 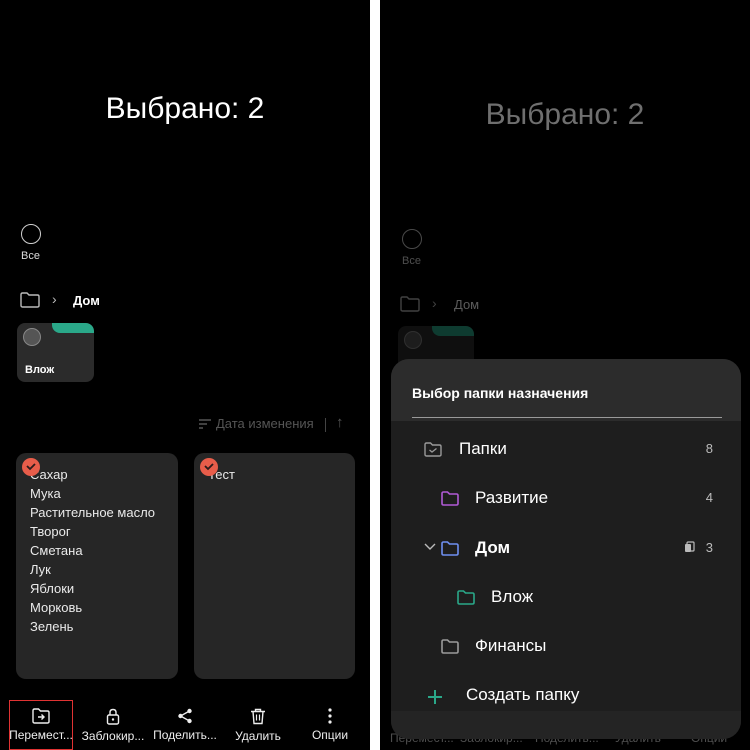 What do you see at coordinates (435, 697) in the screenshot?
I see `plus-icon` at bounding box center [435, 697].